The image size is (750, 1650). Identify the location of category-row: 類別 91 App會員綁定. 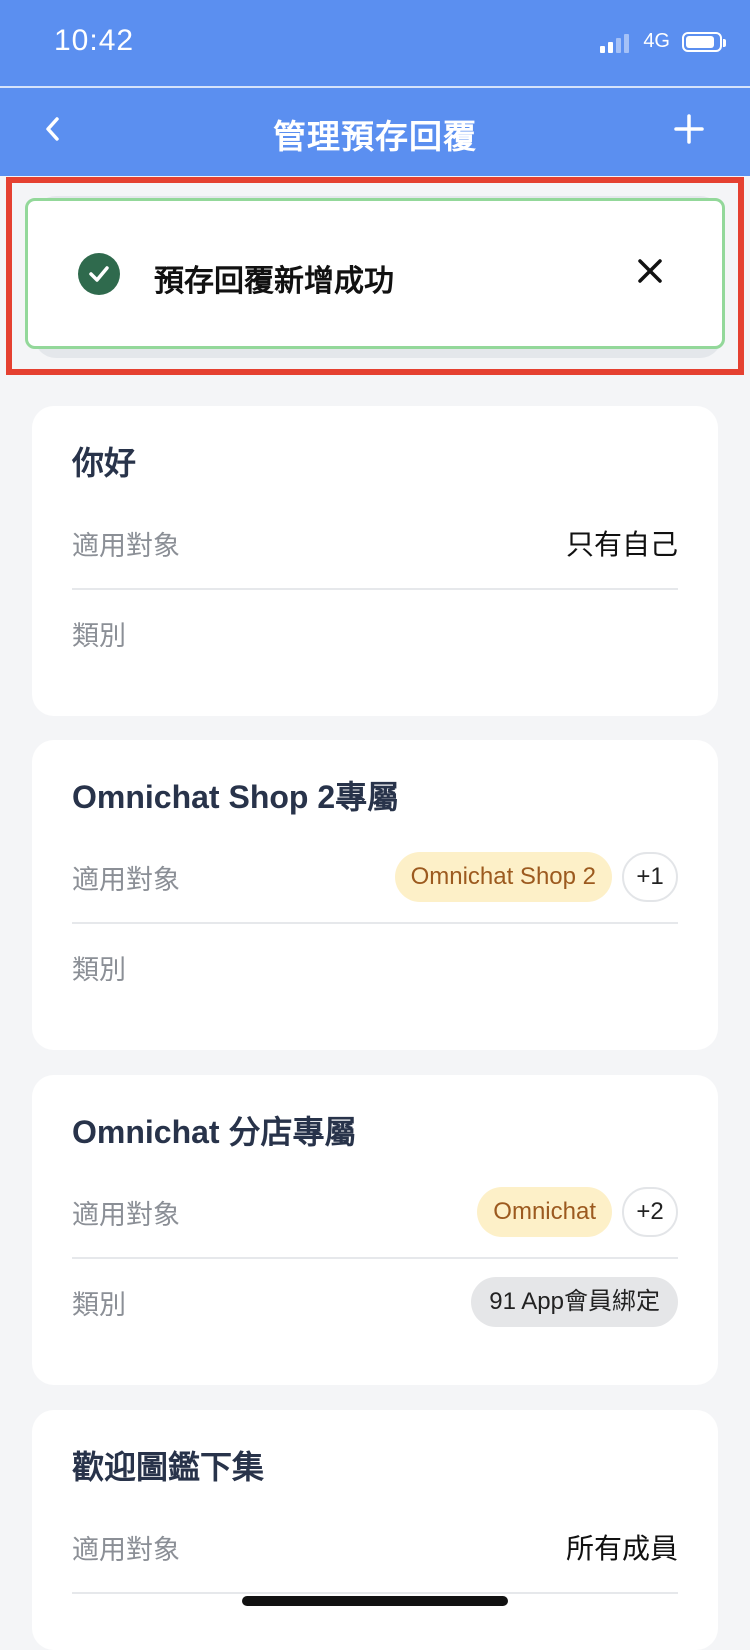
(375, 1302).